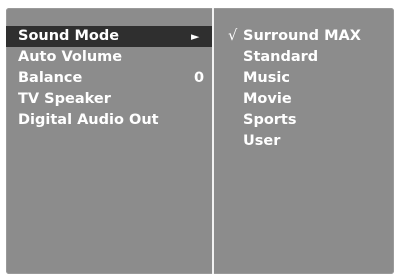  What do you see at coordinates (109, 78) in the screenshot?
I see `menu-item-balance: Balance 0` at bounding box center [109, 78].